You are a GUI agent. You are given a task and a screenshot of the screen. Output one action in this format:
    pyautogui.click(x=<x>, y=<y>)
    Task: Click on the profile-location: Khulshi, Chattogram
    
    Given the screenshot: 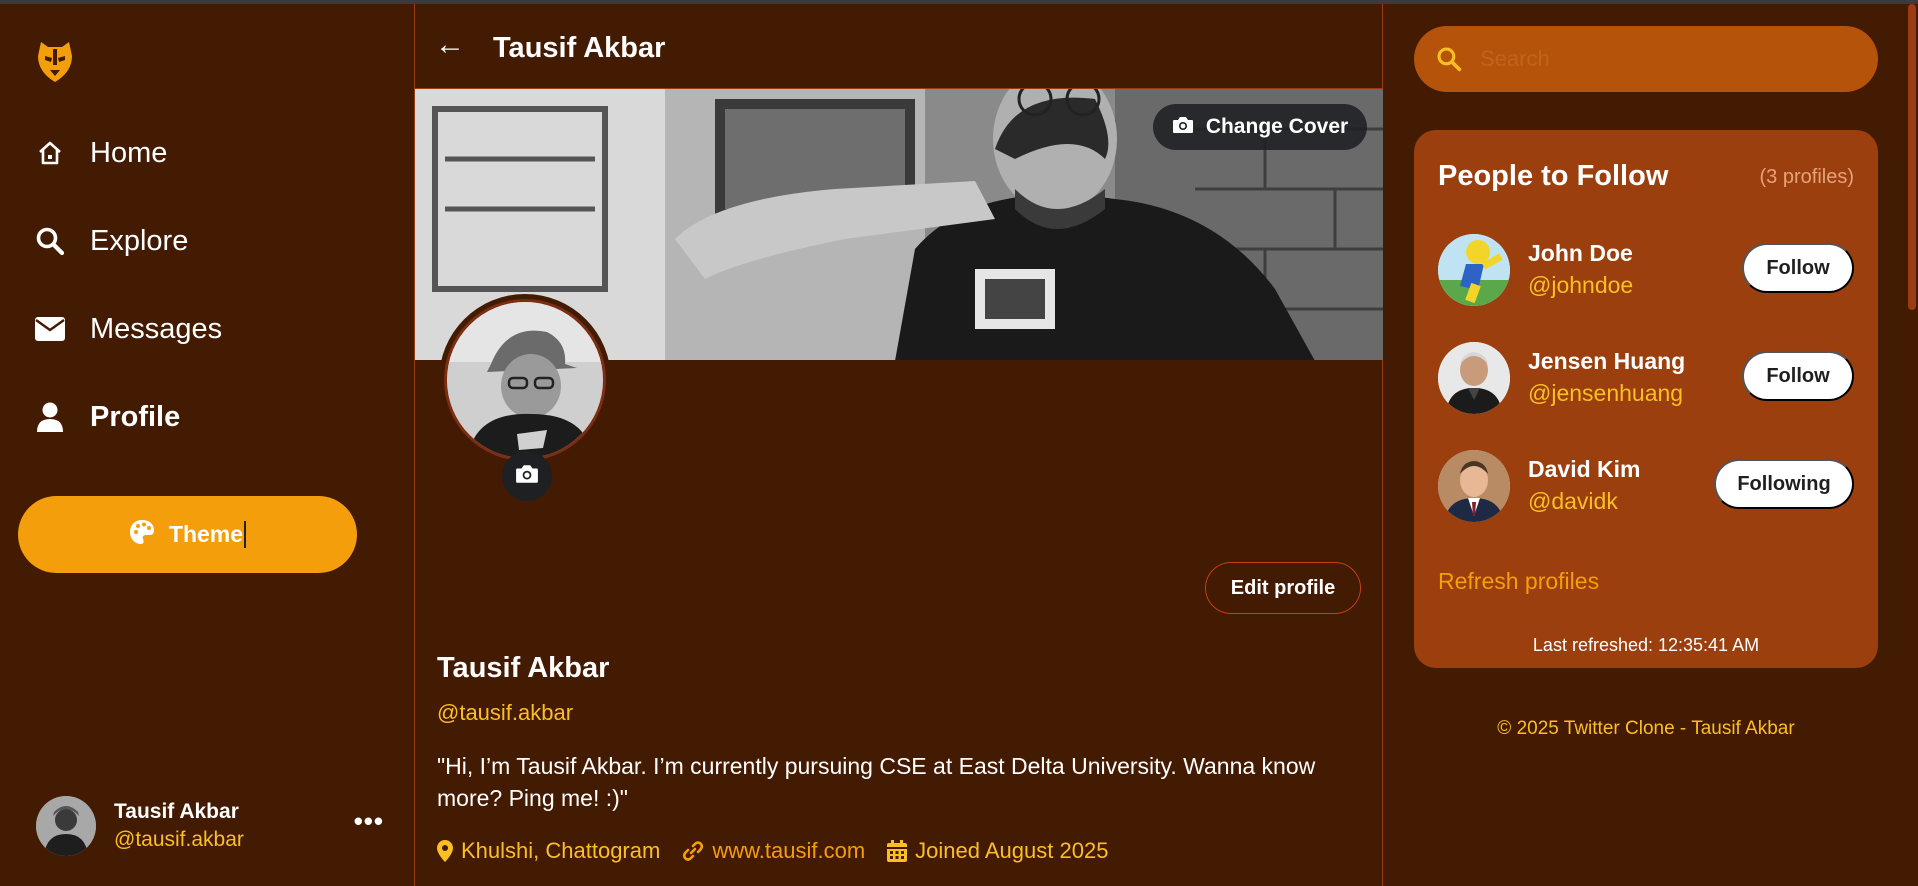 What is the action you would take?
    pyautogui.click(x=548, y=851)
    